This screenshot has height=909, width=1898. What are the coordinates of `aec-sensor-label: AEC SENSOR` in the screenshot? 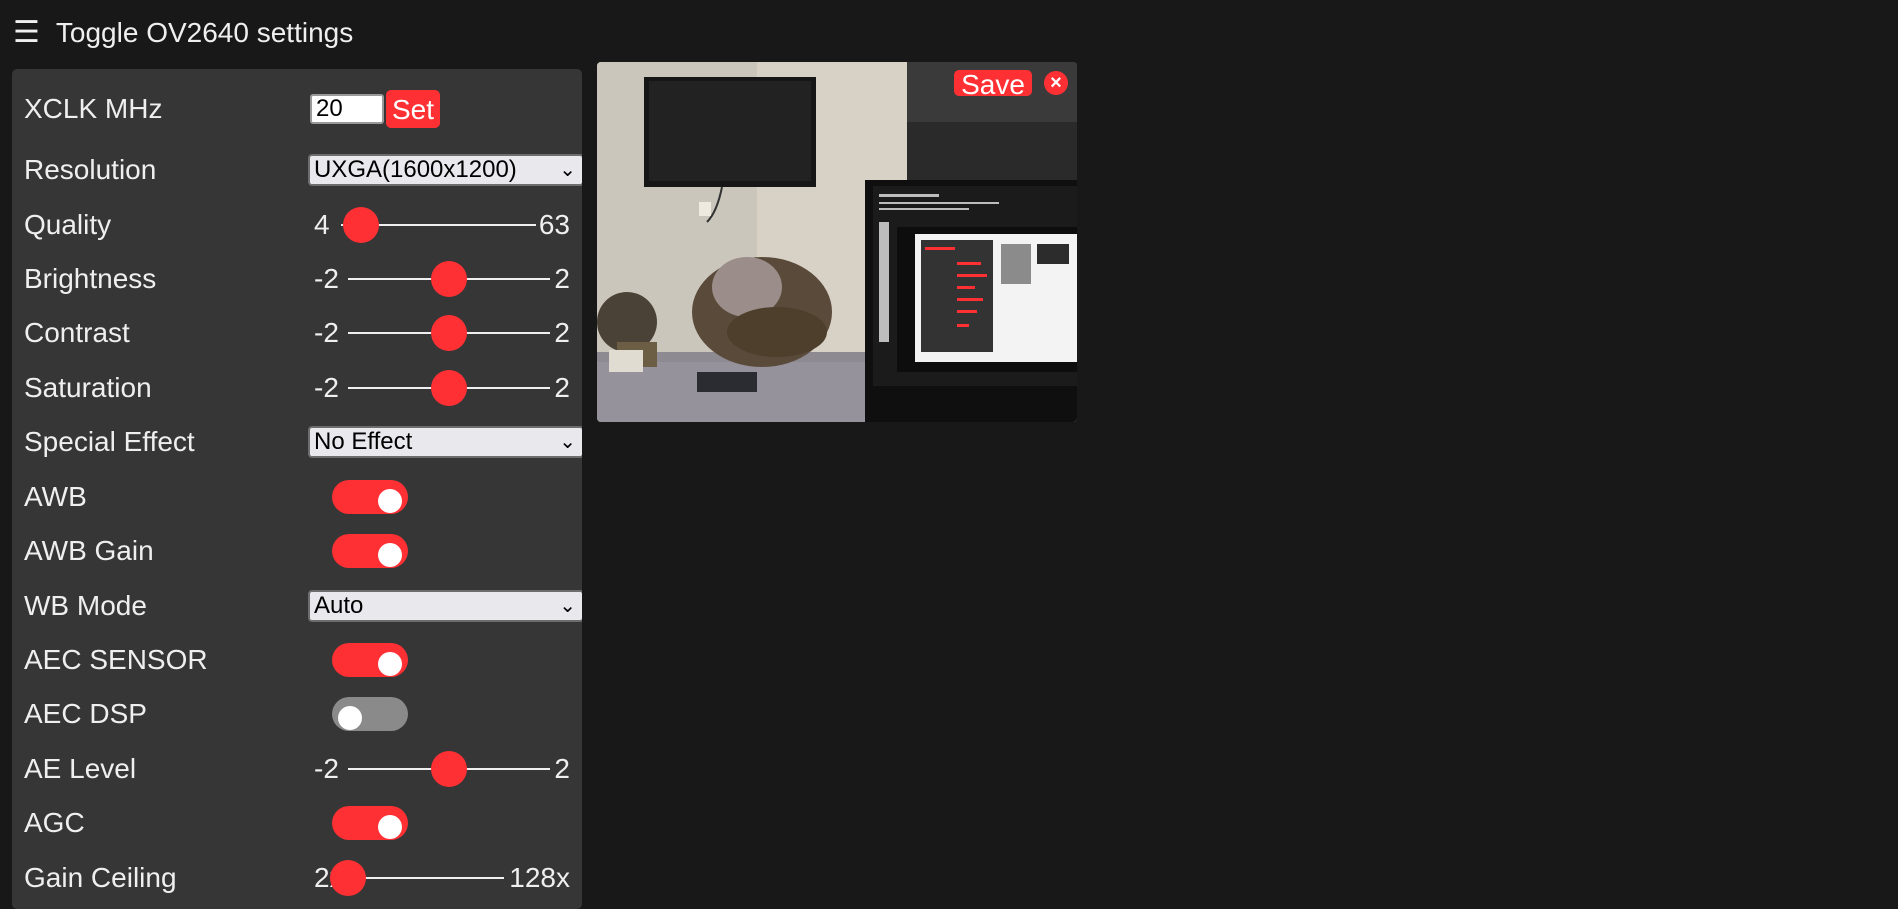 It's located at (116, 659).